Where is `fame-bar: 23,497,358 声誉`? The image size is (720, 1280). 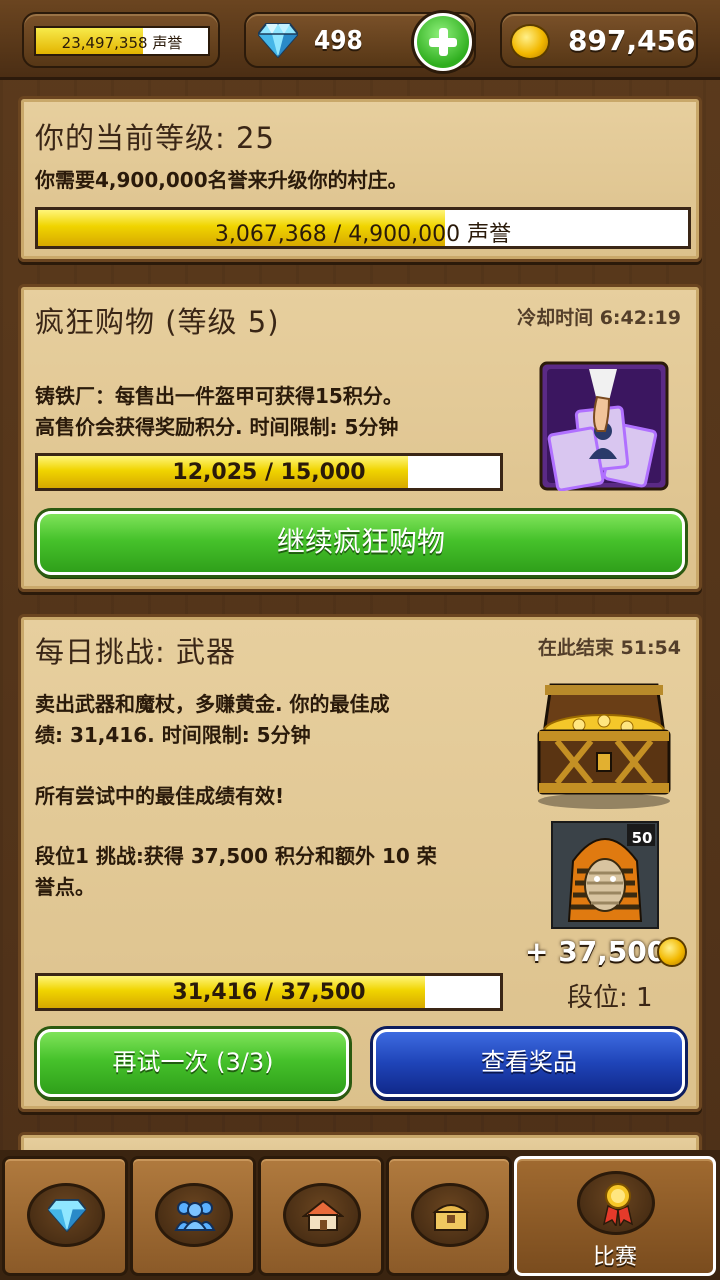 fame-bar: 23,497,358 声誉 is located at coordinates (122, 41).